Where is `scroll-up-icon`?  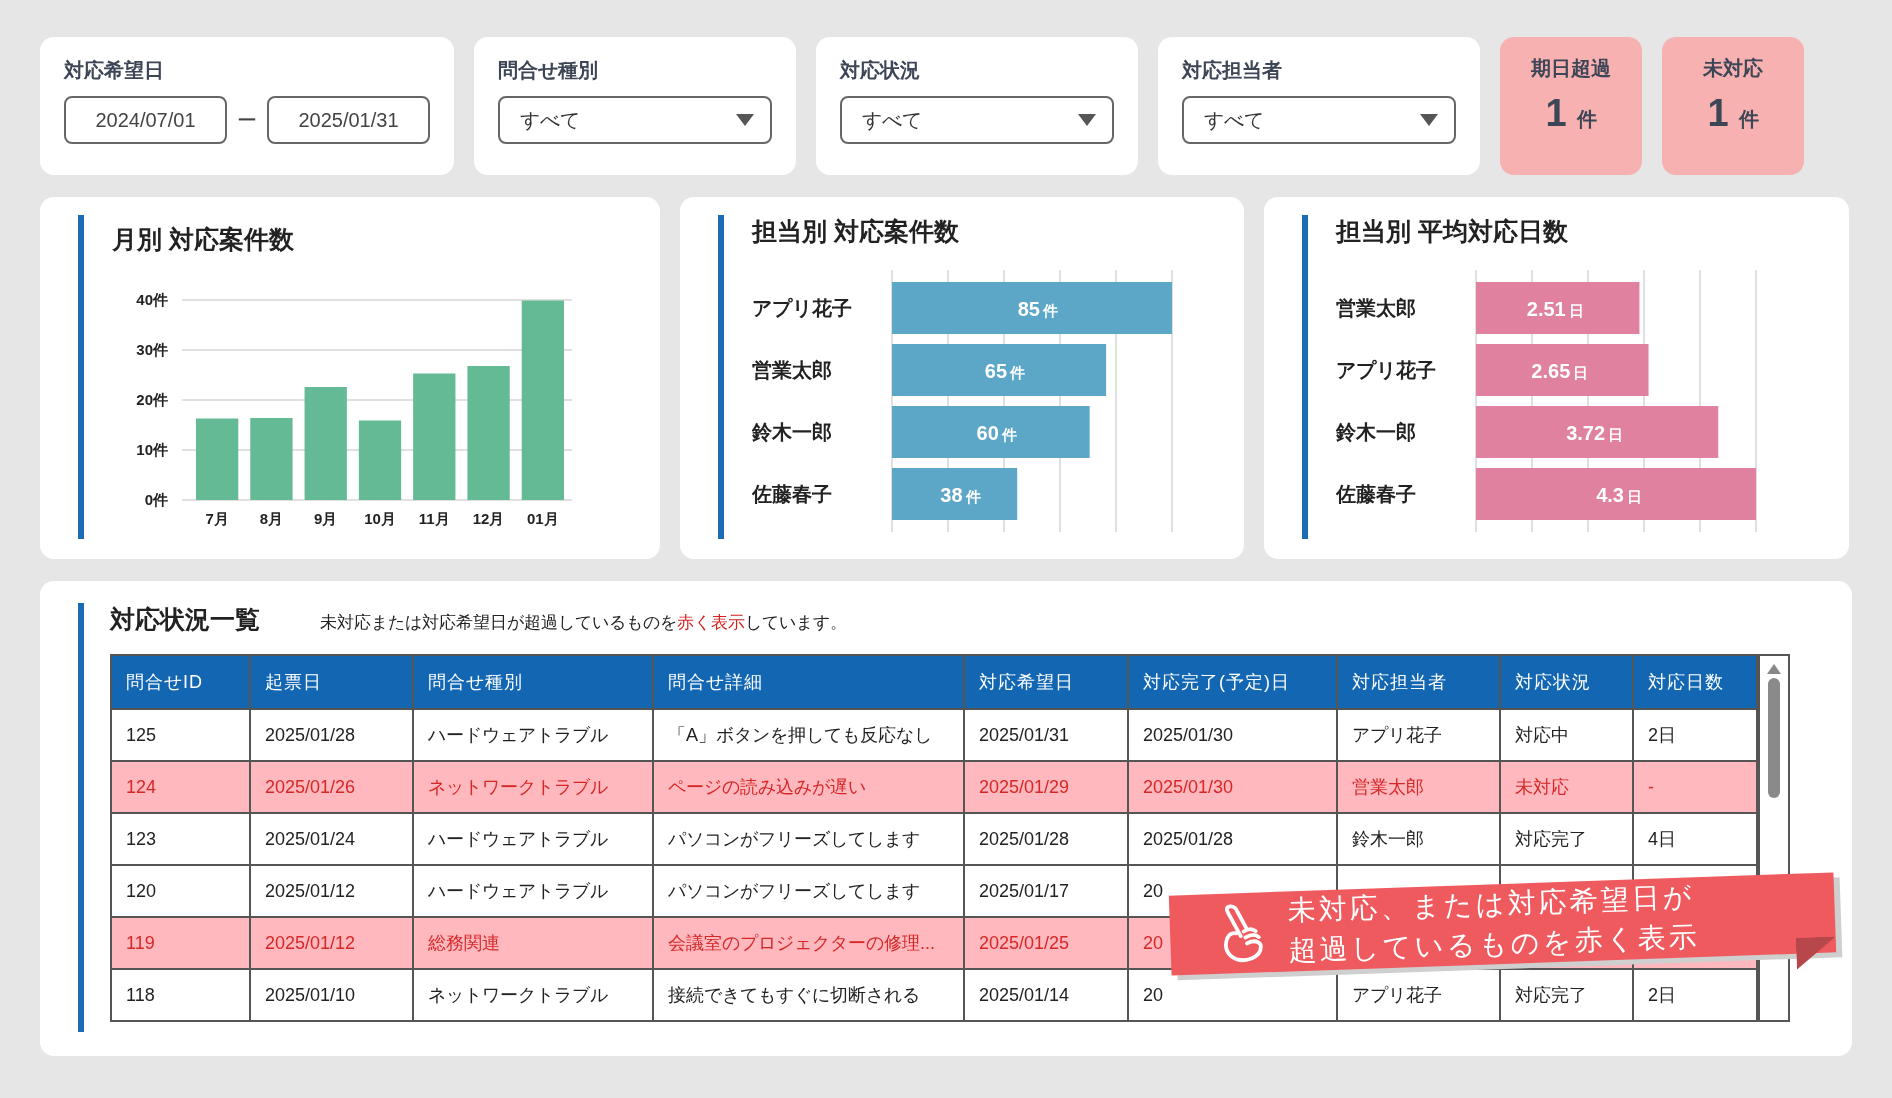
scroll-up-icon is located at coordinates (1774, 669).